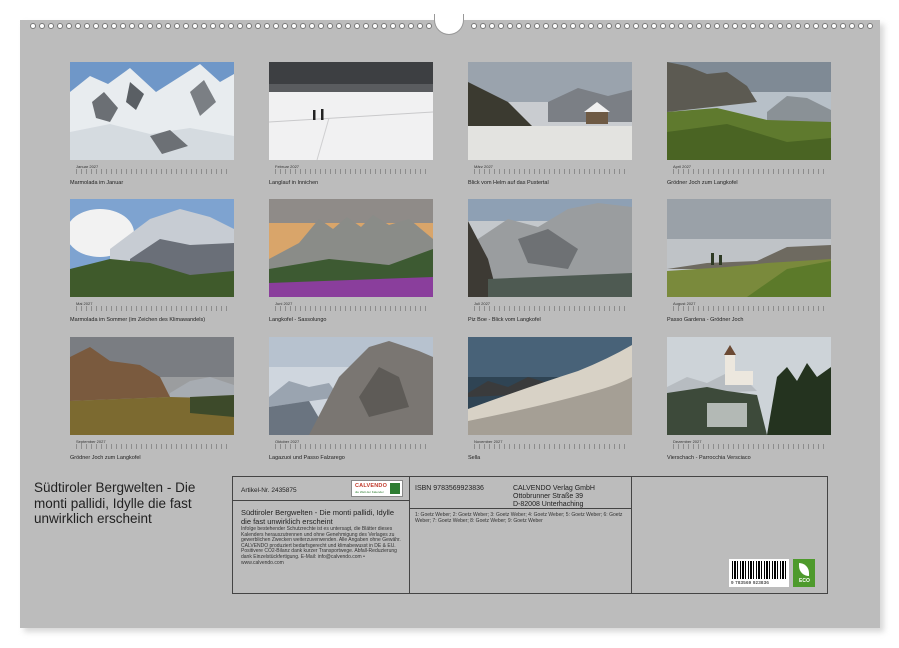  What do you see at coordinates (550, 399) in the screenshot?
I see `tile-november: November 2027 Sella` at bounding box center [550, 399].